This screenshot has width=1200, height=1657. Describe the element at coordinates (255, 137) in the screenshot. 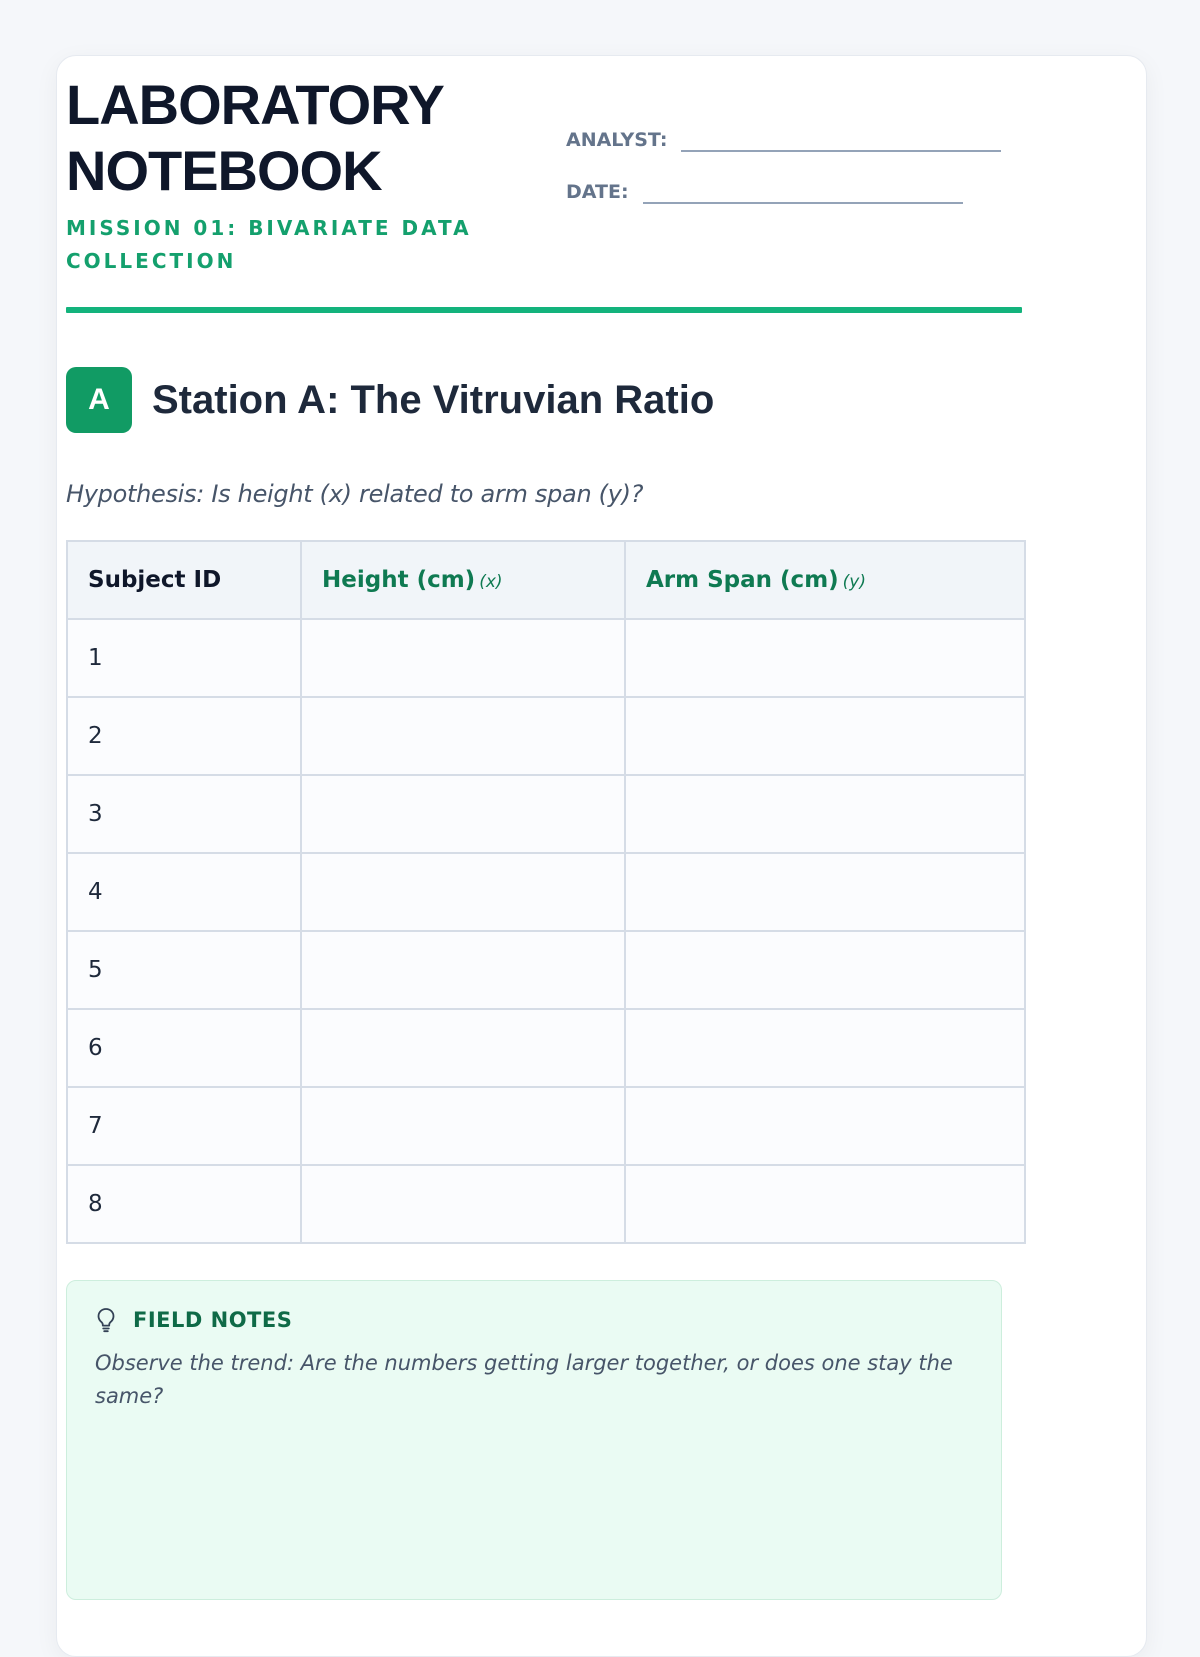

I see `page-title: LABORATORY NOTEBOOK` at that location.